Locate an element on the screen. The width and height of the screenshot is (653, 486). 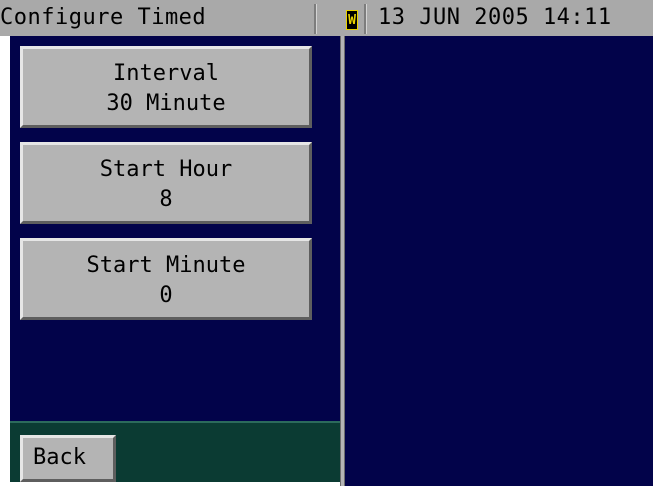
interval-value: 30 Minute is located at coordinates (166, 103).